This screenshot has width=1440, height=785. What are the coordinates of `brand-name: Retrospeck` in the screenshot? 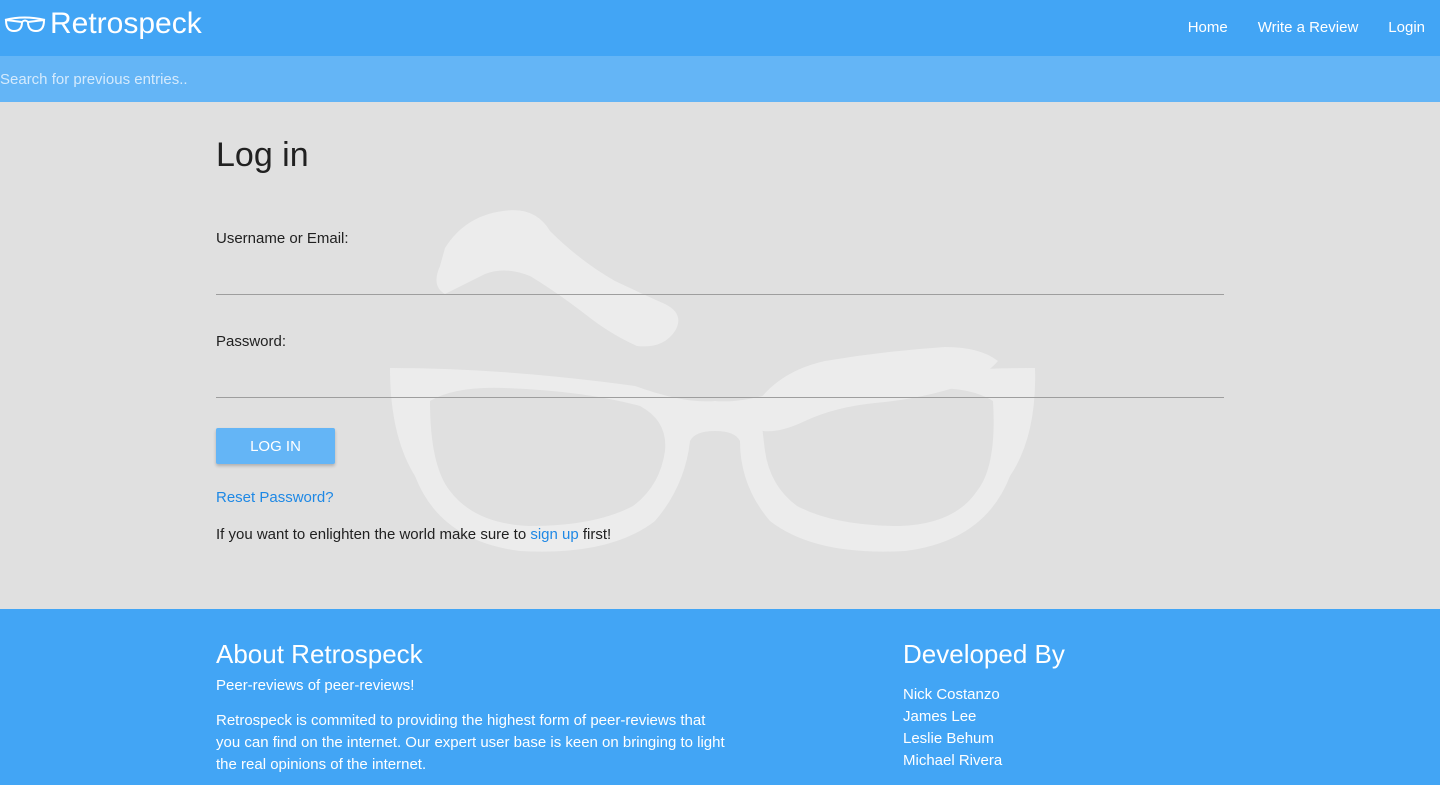 It's located at (126, 23).